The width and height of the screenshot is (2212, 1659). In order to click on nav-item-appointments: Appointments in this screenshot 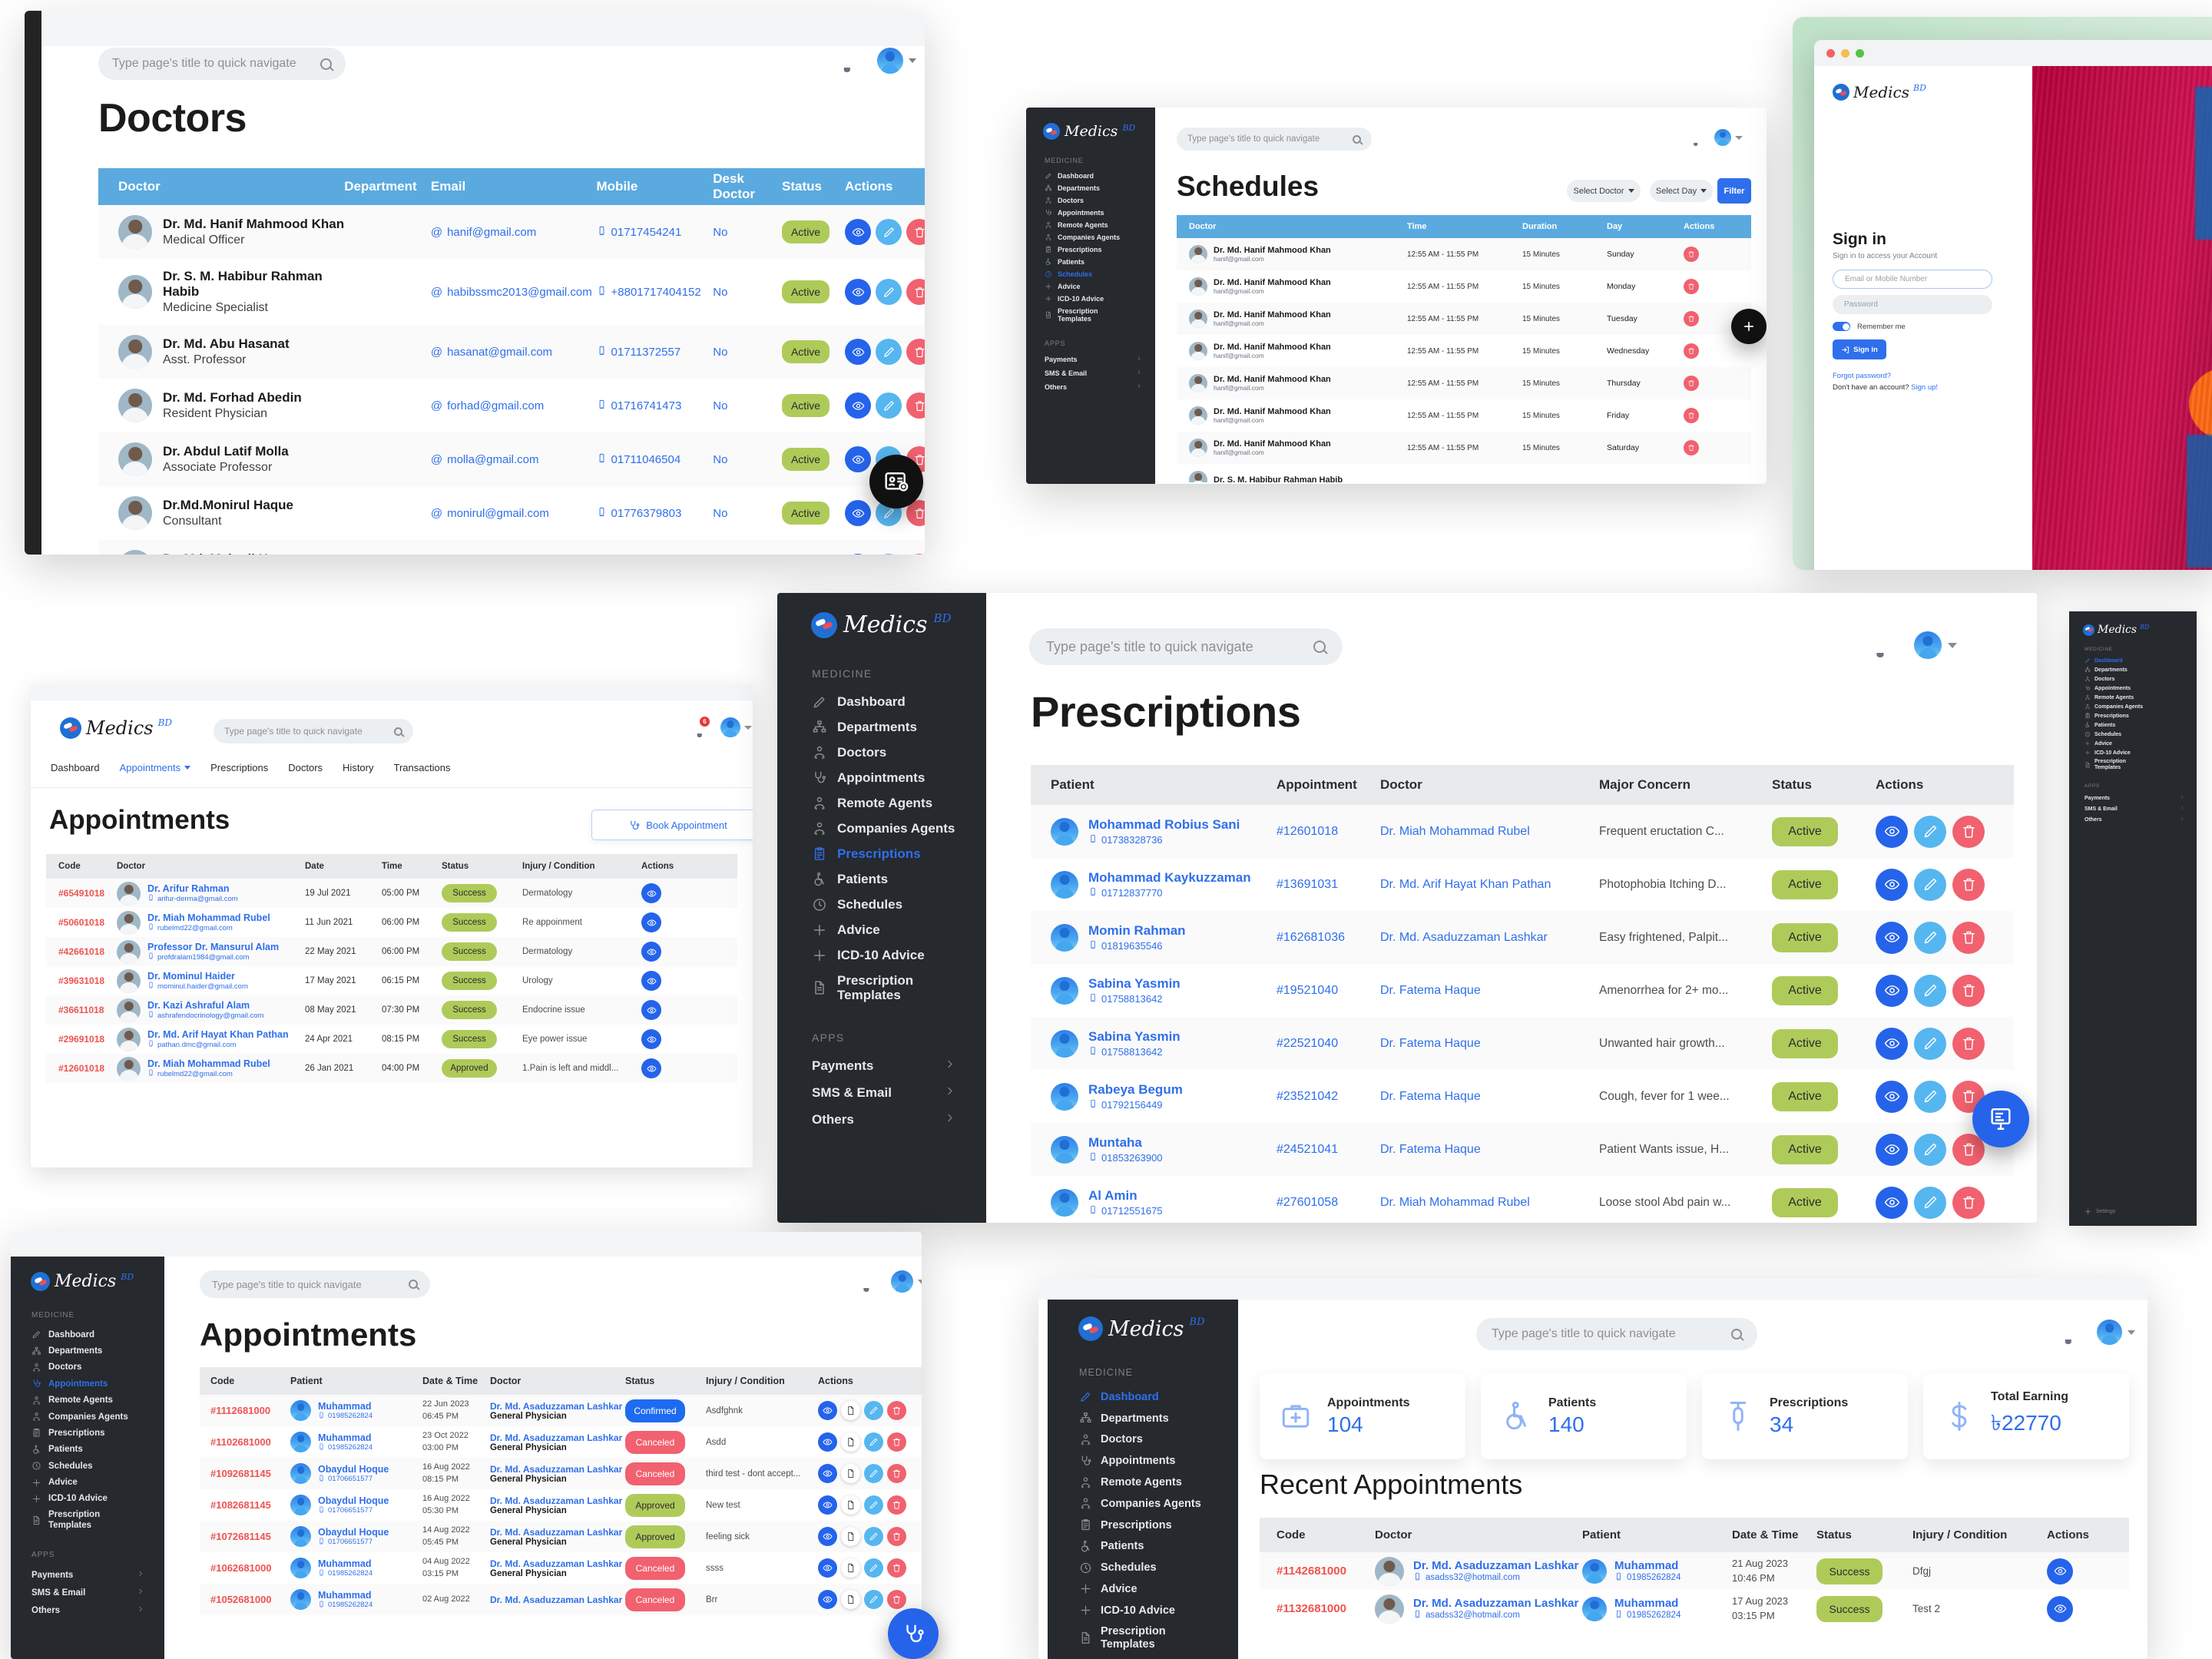, I will do `click(156, 768)`.